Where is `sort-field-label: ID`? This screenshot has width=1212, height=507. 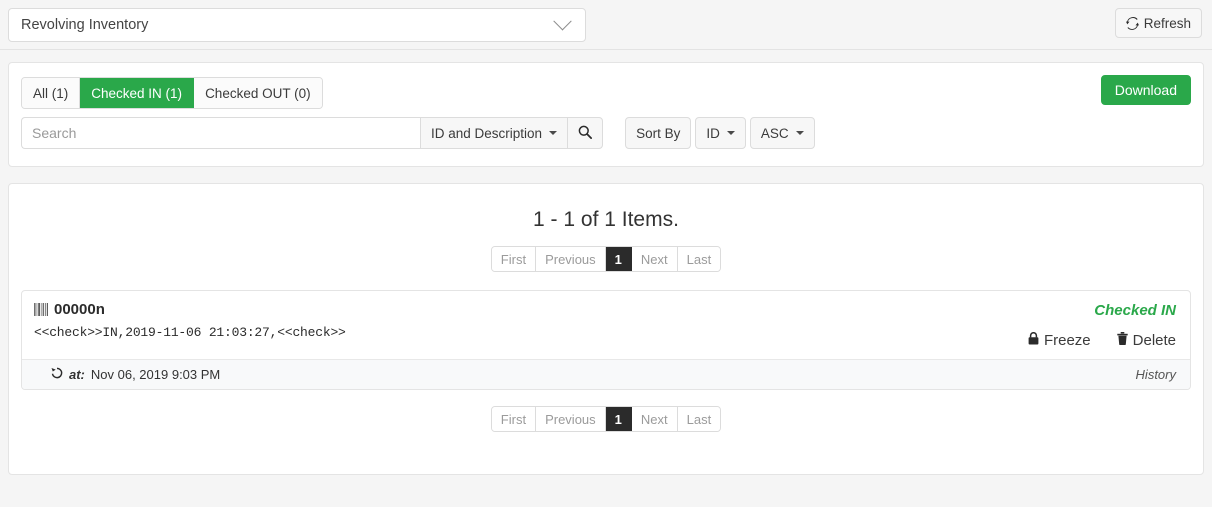
sort-field-label: ID is located at coordinates (713, 133).